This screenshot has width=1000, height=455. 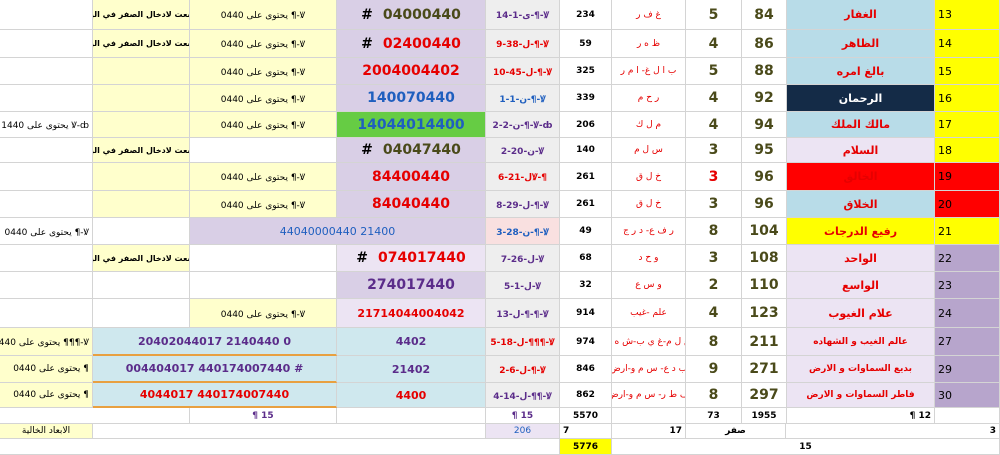 I want to click on sum-cell: 862, so click(x=586, y=395).